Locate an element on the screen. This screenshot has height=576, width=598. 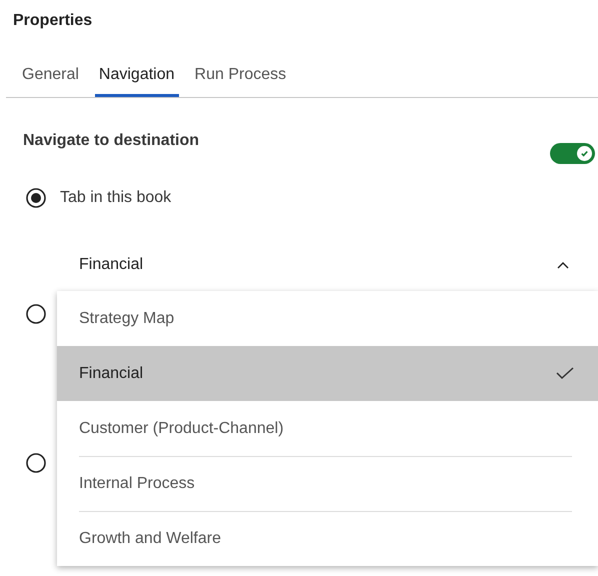
tab: General is located at coordinates (50, 81).